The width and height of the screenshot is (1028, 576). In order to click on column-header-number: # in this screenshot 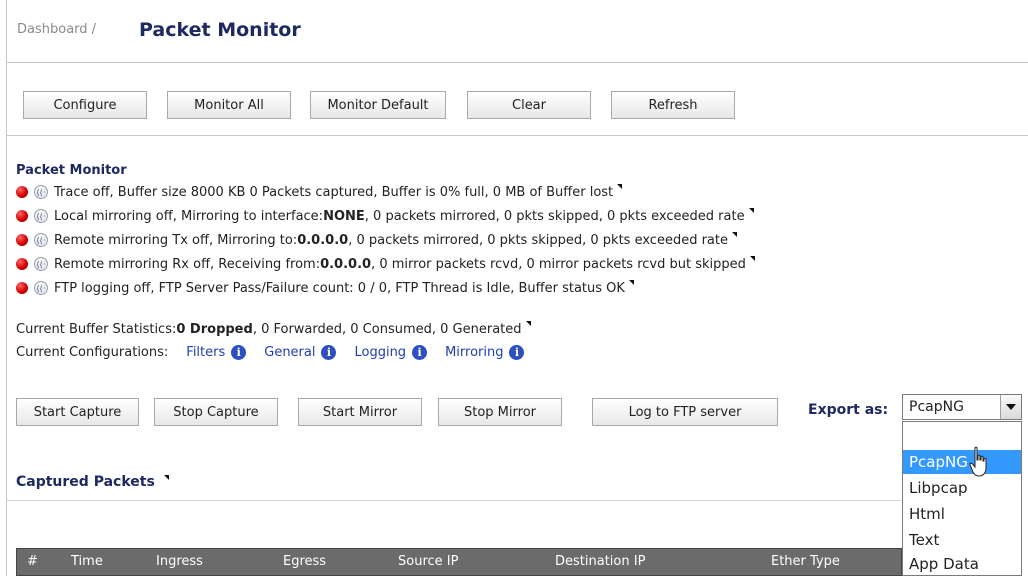, I will do `click(32, 562)`.